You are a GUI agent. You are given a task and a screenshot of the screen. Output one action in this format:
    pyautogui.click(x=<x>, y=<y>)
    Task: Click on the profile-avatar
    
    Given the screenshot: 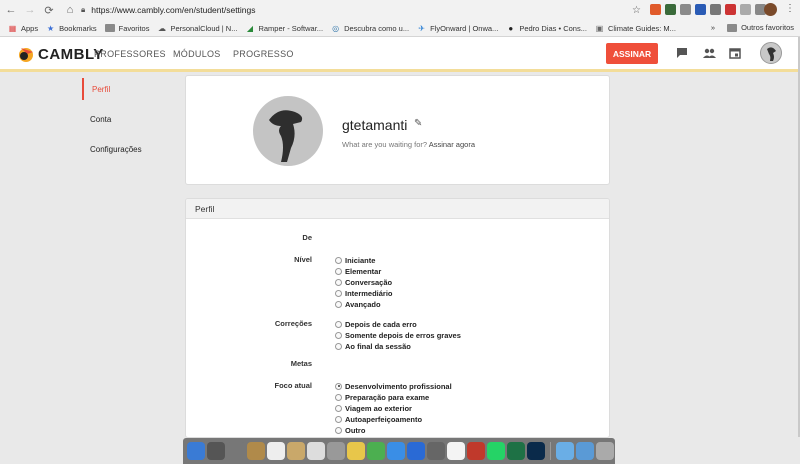 What is the action you would take?
    pyautogui.click(x=288, y=131)
    